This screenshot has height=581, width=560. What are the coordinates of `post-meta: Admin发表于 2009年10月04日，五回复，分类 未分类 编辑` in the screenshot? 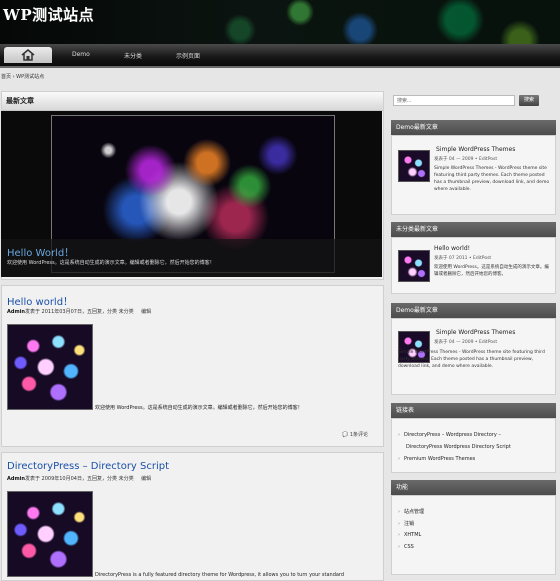 It's located at (79, 478).